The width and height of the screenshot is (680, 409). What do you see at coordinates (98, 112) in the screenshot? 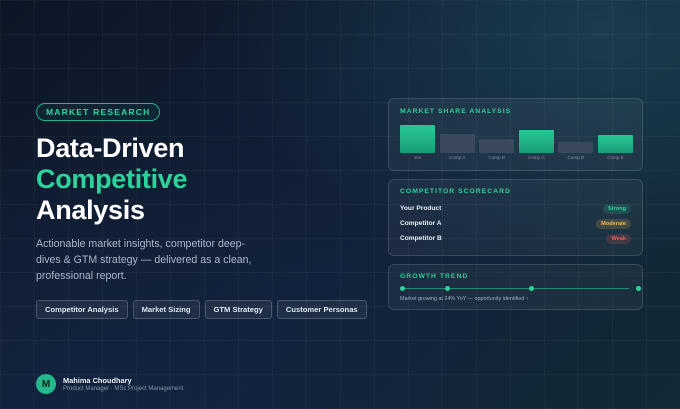
I see `market-research-tag: MARKET RESEARCH` at bounding box center [98, 112].